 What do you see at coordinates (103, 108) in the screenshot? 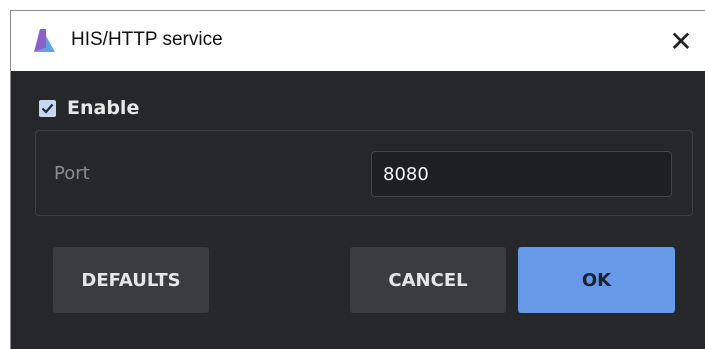
I see `enable-label: Enable` at bounding box center [103, 108].